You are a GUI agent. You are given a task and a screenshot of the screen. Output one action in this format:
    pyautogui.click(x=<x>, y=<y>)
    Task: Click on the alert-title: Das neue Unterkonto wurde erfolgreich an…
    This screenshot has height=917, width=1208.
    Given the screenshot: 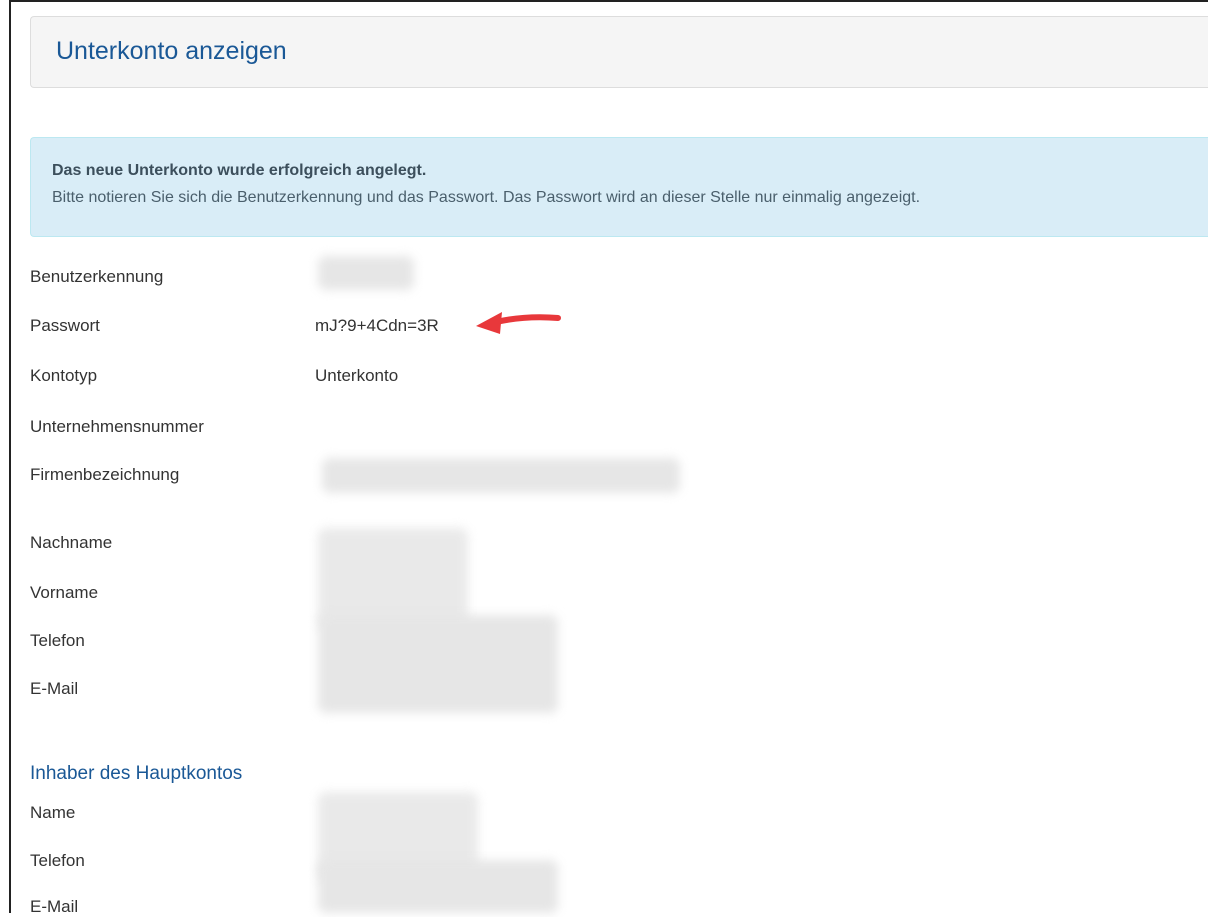 What is the action you would take?
    pyautogui.click(x=239, y=170)
    